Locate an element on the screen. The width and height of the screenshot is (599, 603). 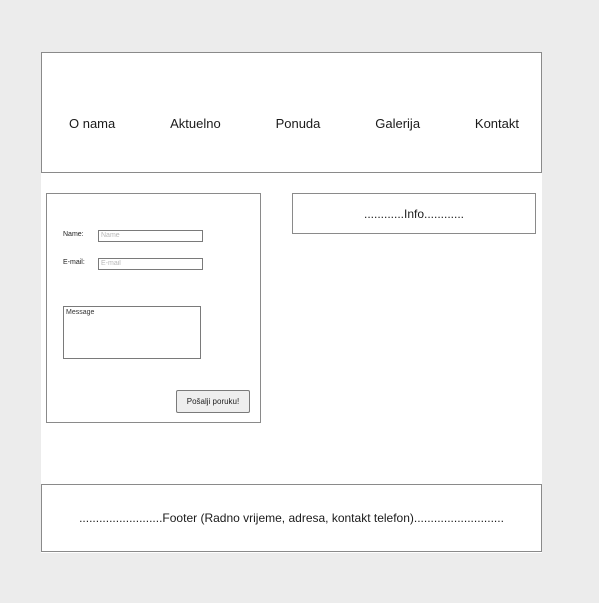
email-label: E-mail: is located at coordinates (74, 262).